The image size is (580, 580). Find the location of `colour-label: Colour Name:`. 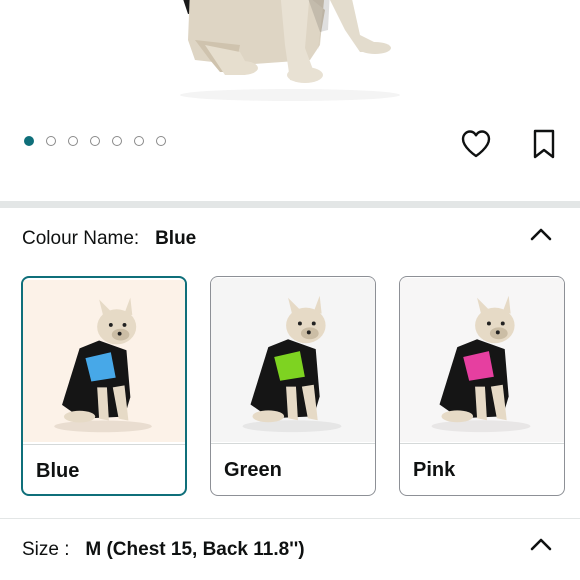

colour-label: Colour Name: is located at coordinates (81, 238).